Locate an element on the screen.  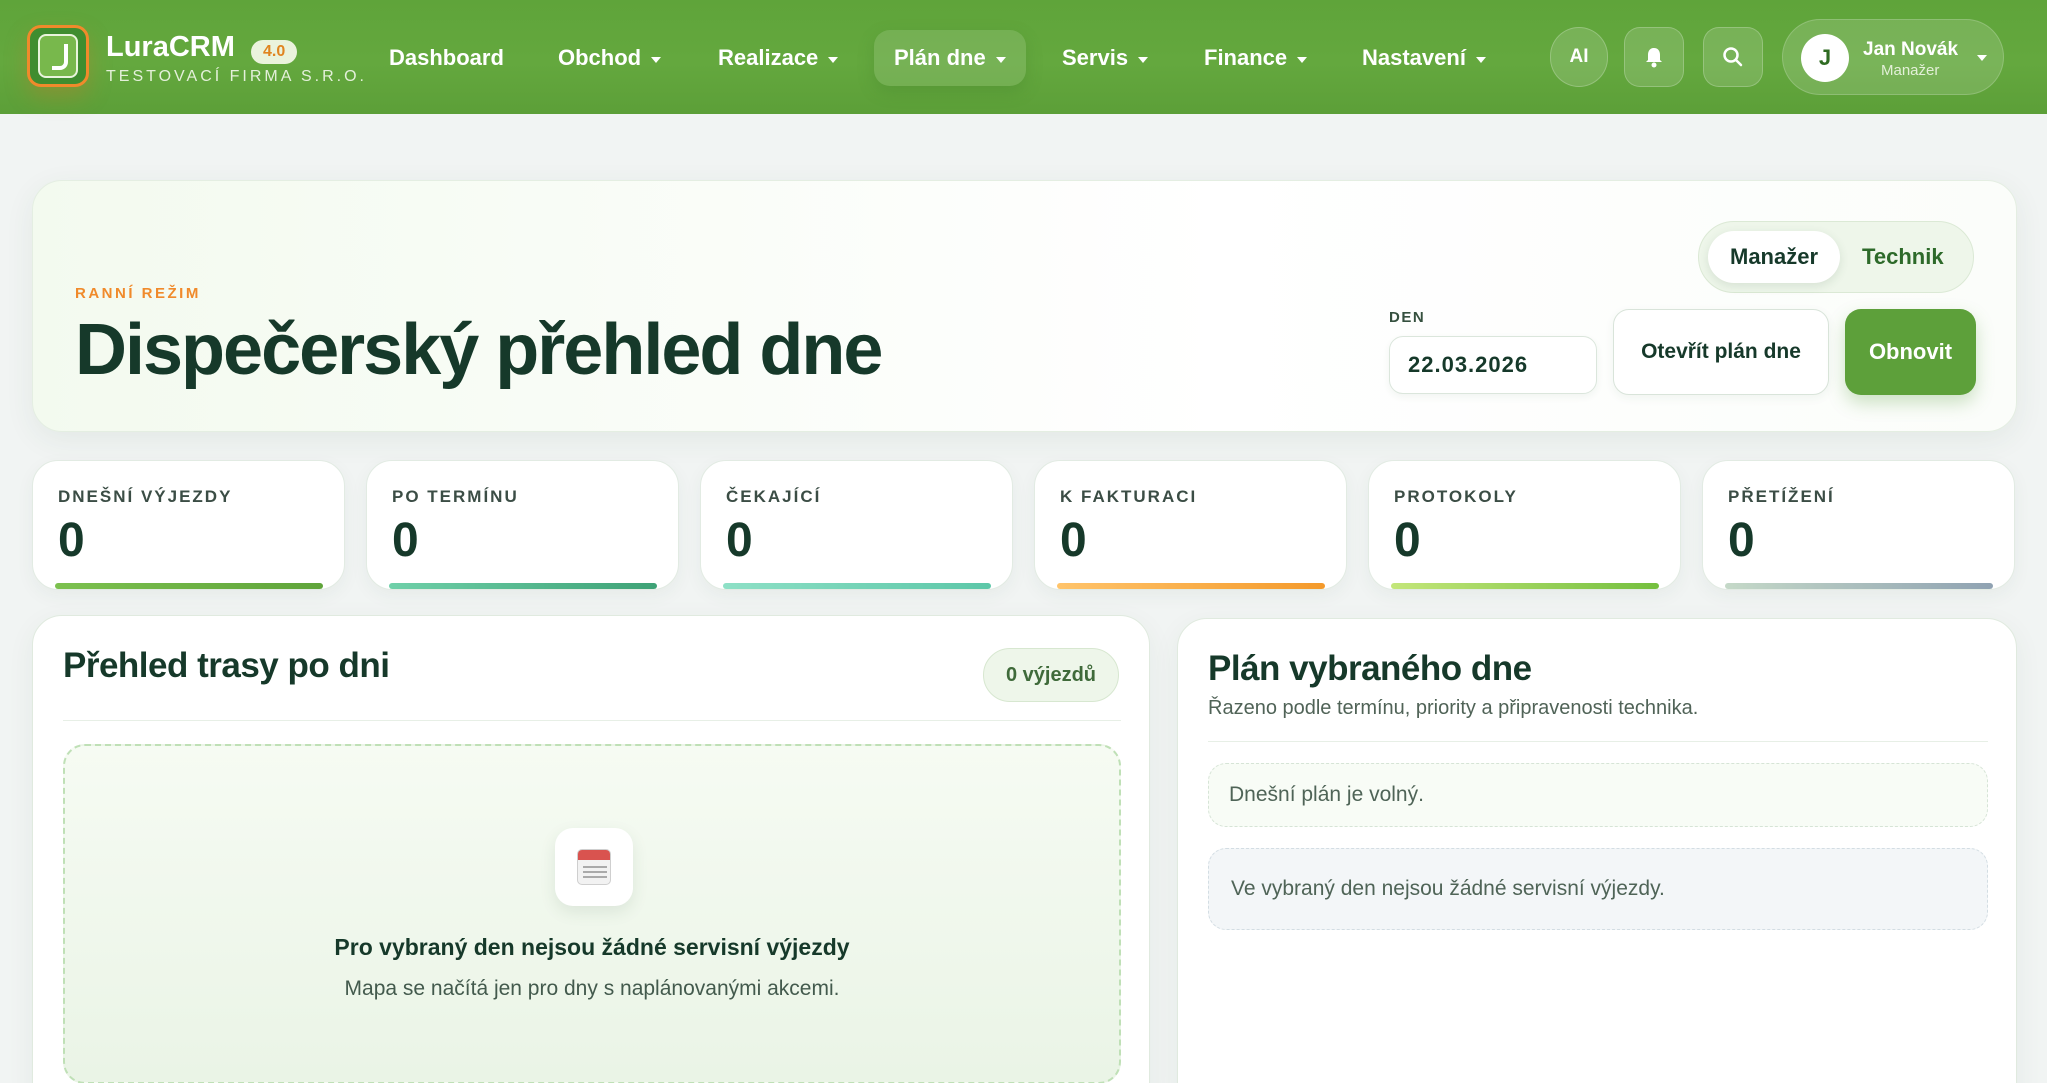
nav-nastaveni: Nastavení is located at coordinates (1424, 58).